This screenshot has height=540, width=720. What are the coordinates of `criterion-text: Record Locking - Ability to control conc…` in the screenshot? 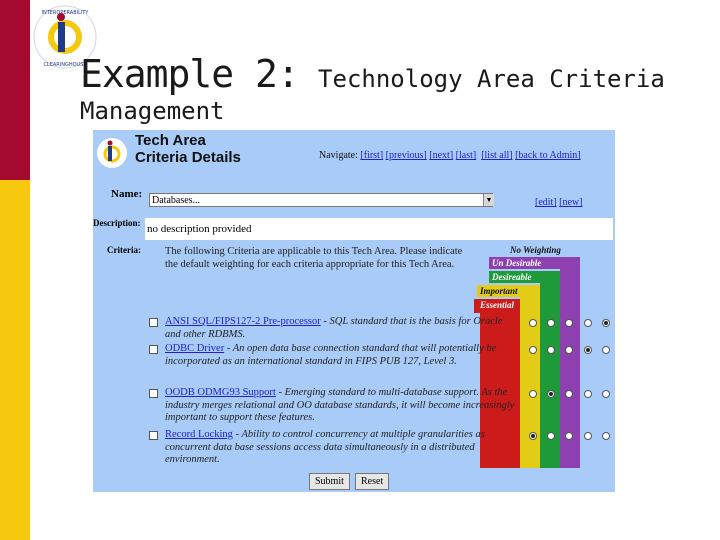 It's located at (340, 448).